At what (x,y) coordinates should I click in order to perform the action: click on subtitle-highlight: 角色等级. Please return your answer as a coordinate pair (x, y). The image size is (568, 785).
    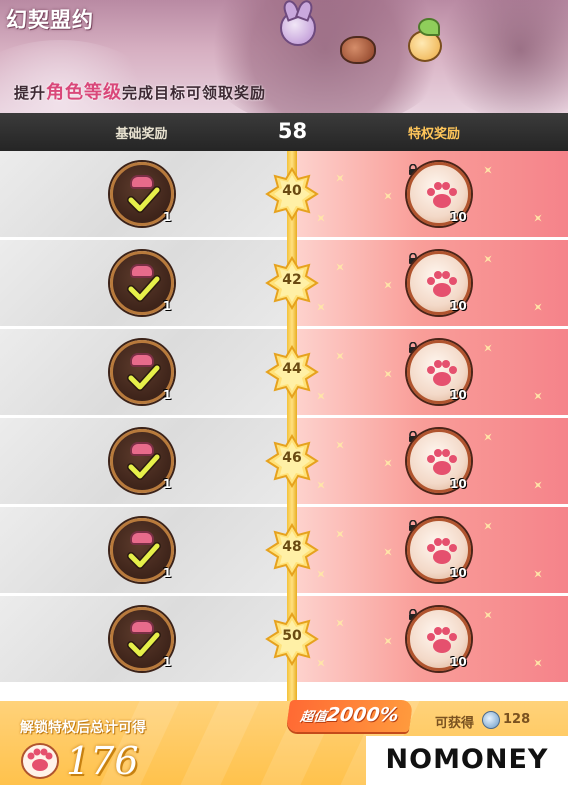
    Looking at the image, I should click on (84, 92).